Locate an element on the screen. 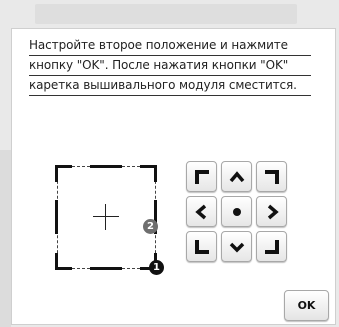 The height and width of the screenshot is (327, 339). chevron-up-icon is located at coordinates (236, 176).